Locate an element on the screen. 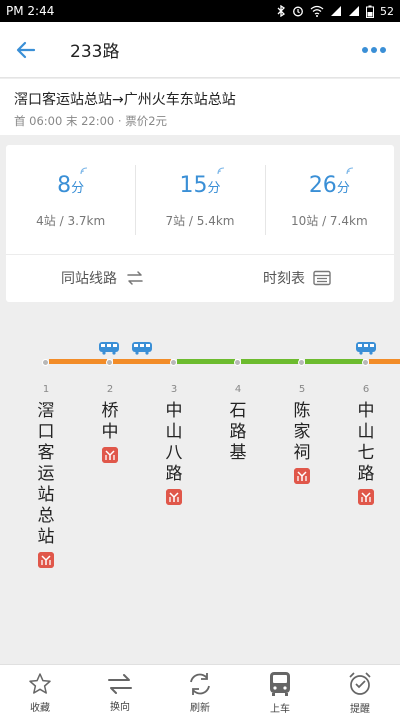 This screenshot has width=400, height=720. board-bus-label: 上车 is located at coordinates (280, 709).